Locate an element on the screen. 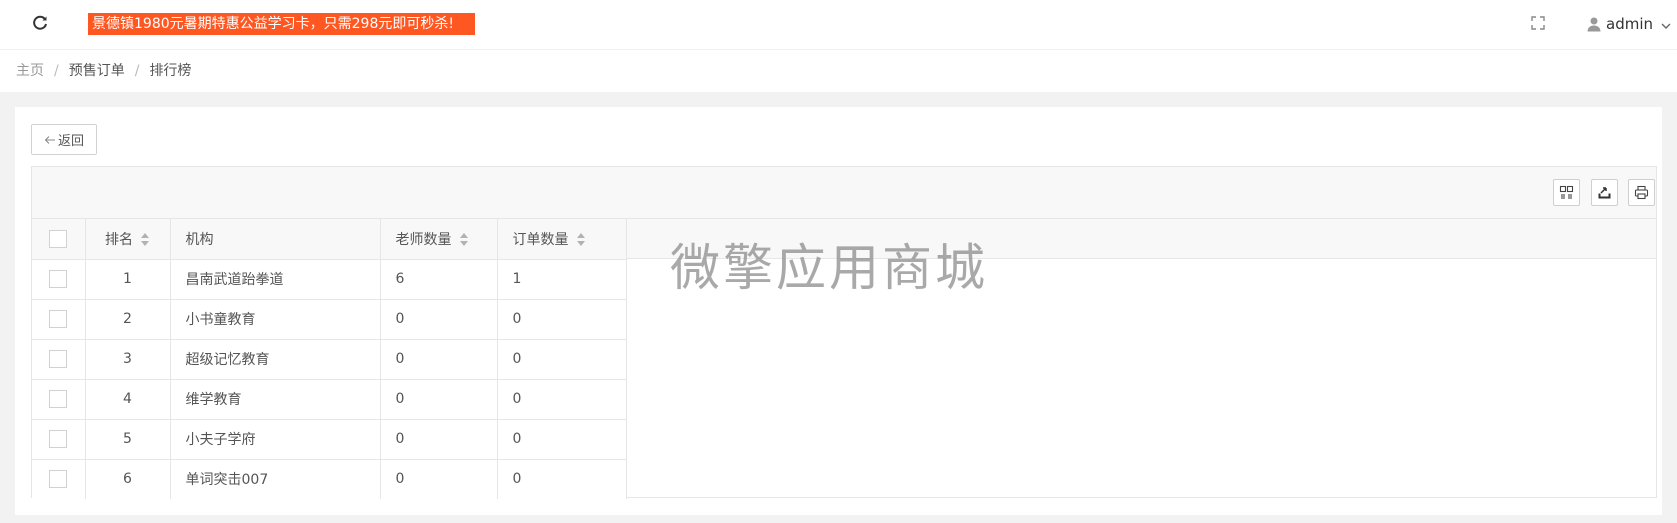 The height and width of the screenshot is (523, 1677). teachers-cell: 6 is located at coordinates (439, 279).